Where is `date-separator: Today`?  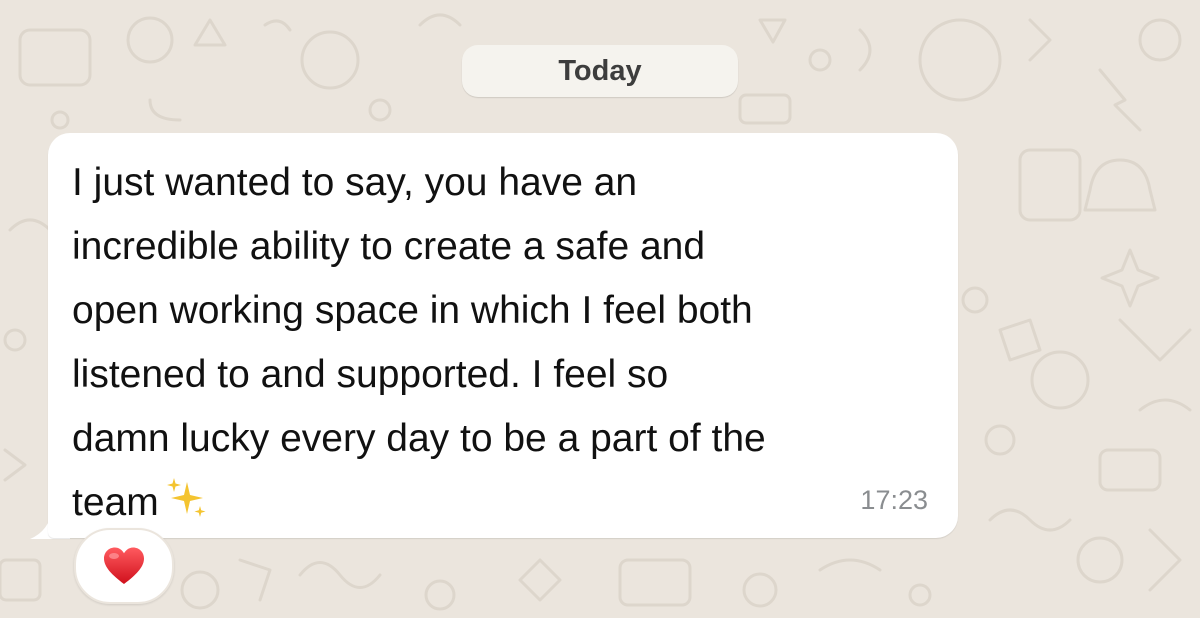 date-separator: Today is located at coordinates (600, 71).